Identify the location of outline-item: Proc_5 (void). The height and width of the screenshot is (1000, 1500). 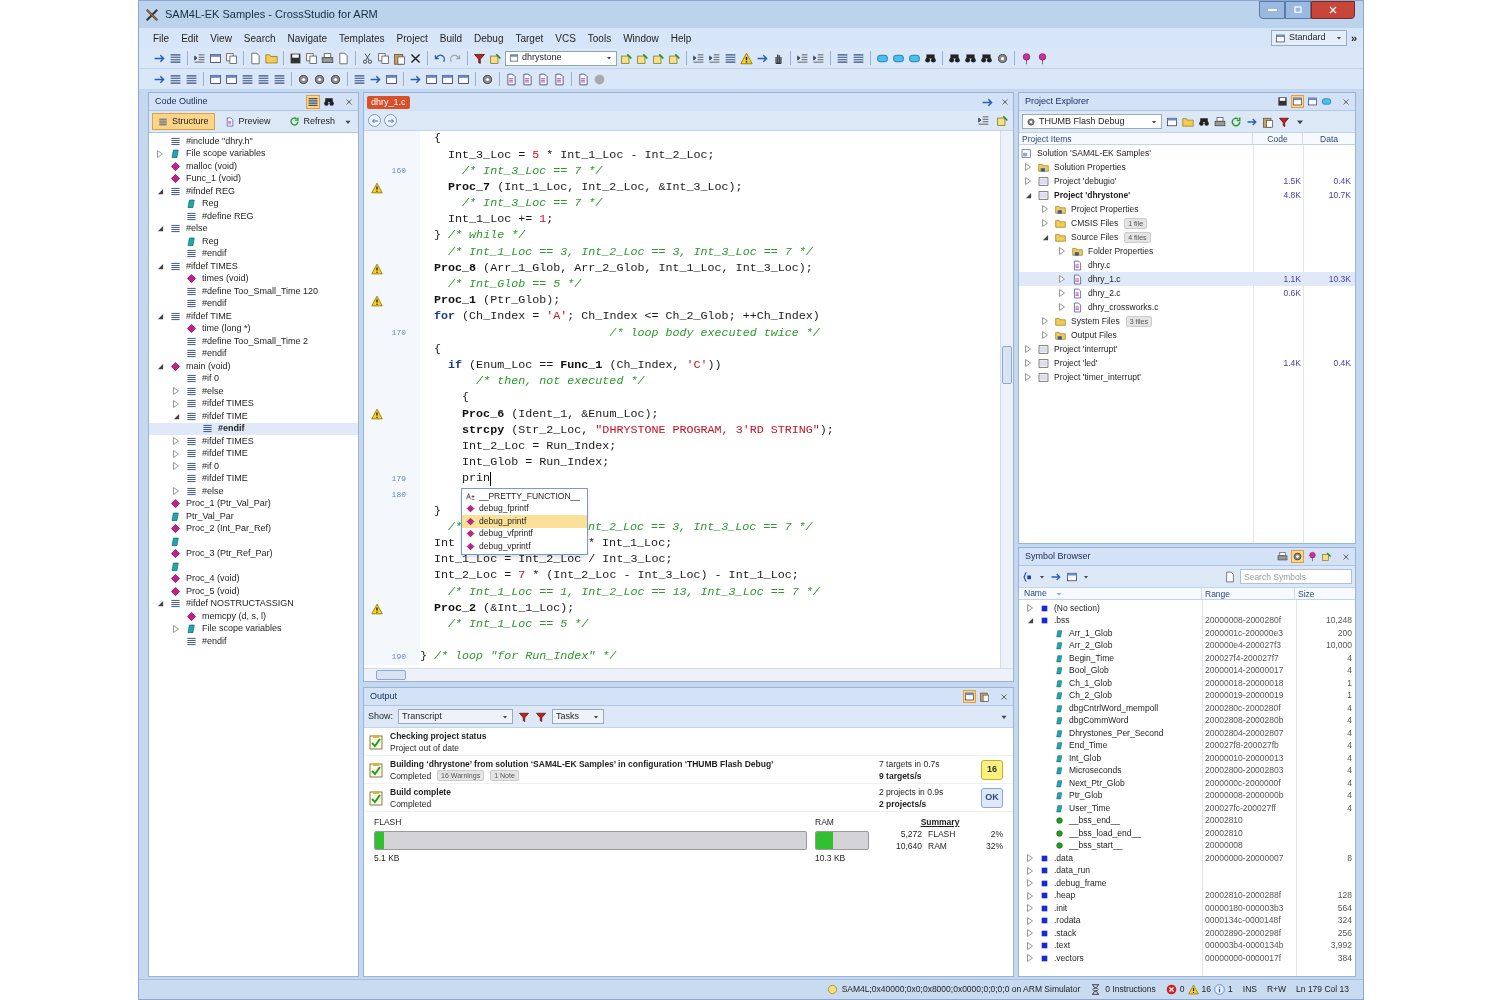
(253, 591).